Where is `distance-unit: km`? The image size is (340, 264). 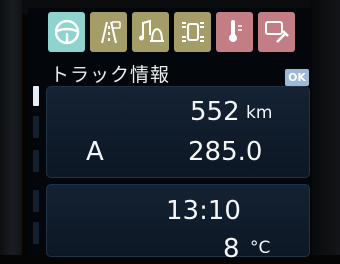
distance-unit: km is located at coordinates (259, 113).